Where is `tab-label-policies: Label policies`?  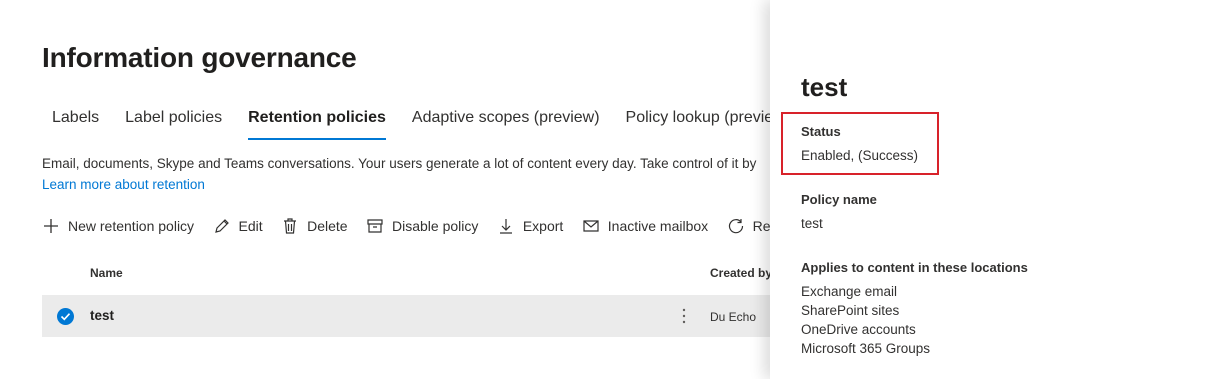 tab-label-policies: Label policies is located at coordinates (173, 124).